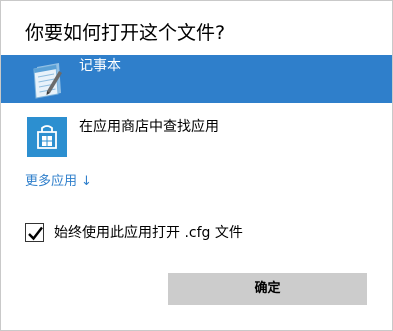 The image size is (393, 331). What do you see at coordinates (47, 137) in the screenshot?
I see `store-icon` at bounding box center [47, 137].